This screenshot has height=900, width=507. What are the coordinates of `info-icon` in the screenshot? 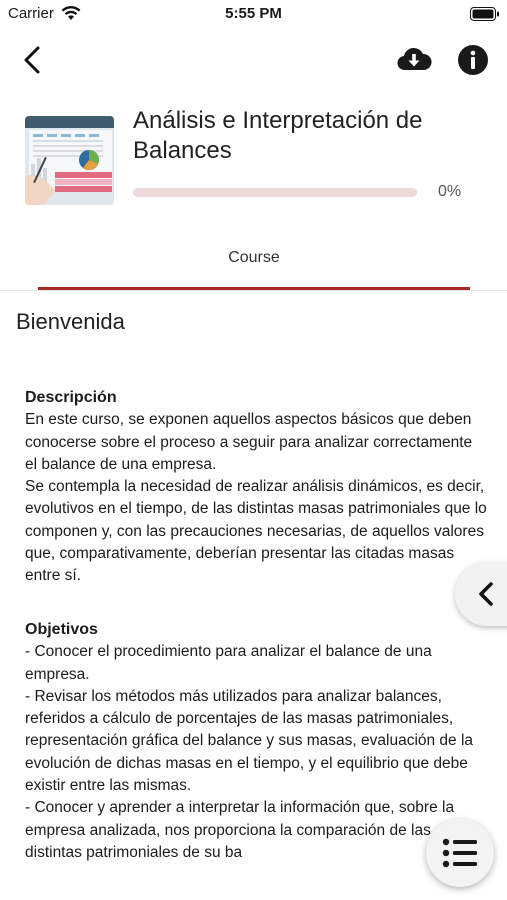 It's located at (473, 60).